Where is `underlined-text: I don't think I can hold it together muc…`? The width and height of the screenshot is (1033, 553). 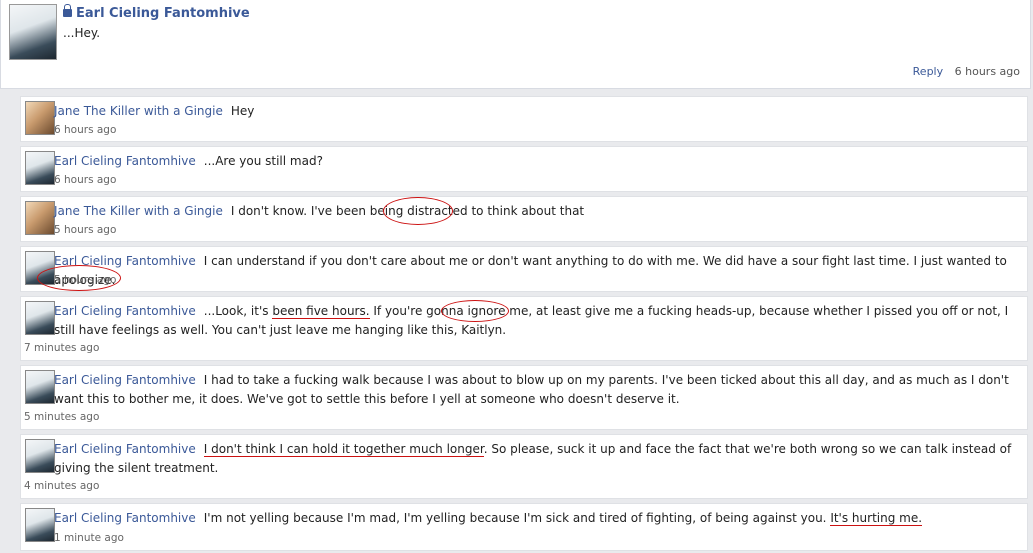
underlined-text: I don't think I can hold it together muc… is located at coordinates (343, 449).